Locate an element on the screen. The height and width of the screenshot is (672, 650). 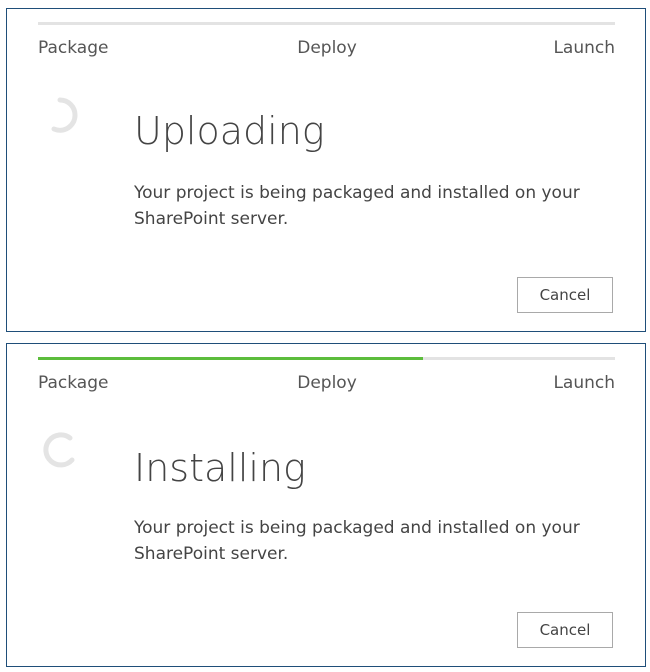
status-title: Installing is located at coordinates (220, 468).